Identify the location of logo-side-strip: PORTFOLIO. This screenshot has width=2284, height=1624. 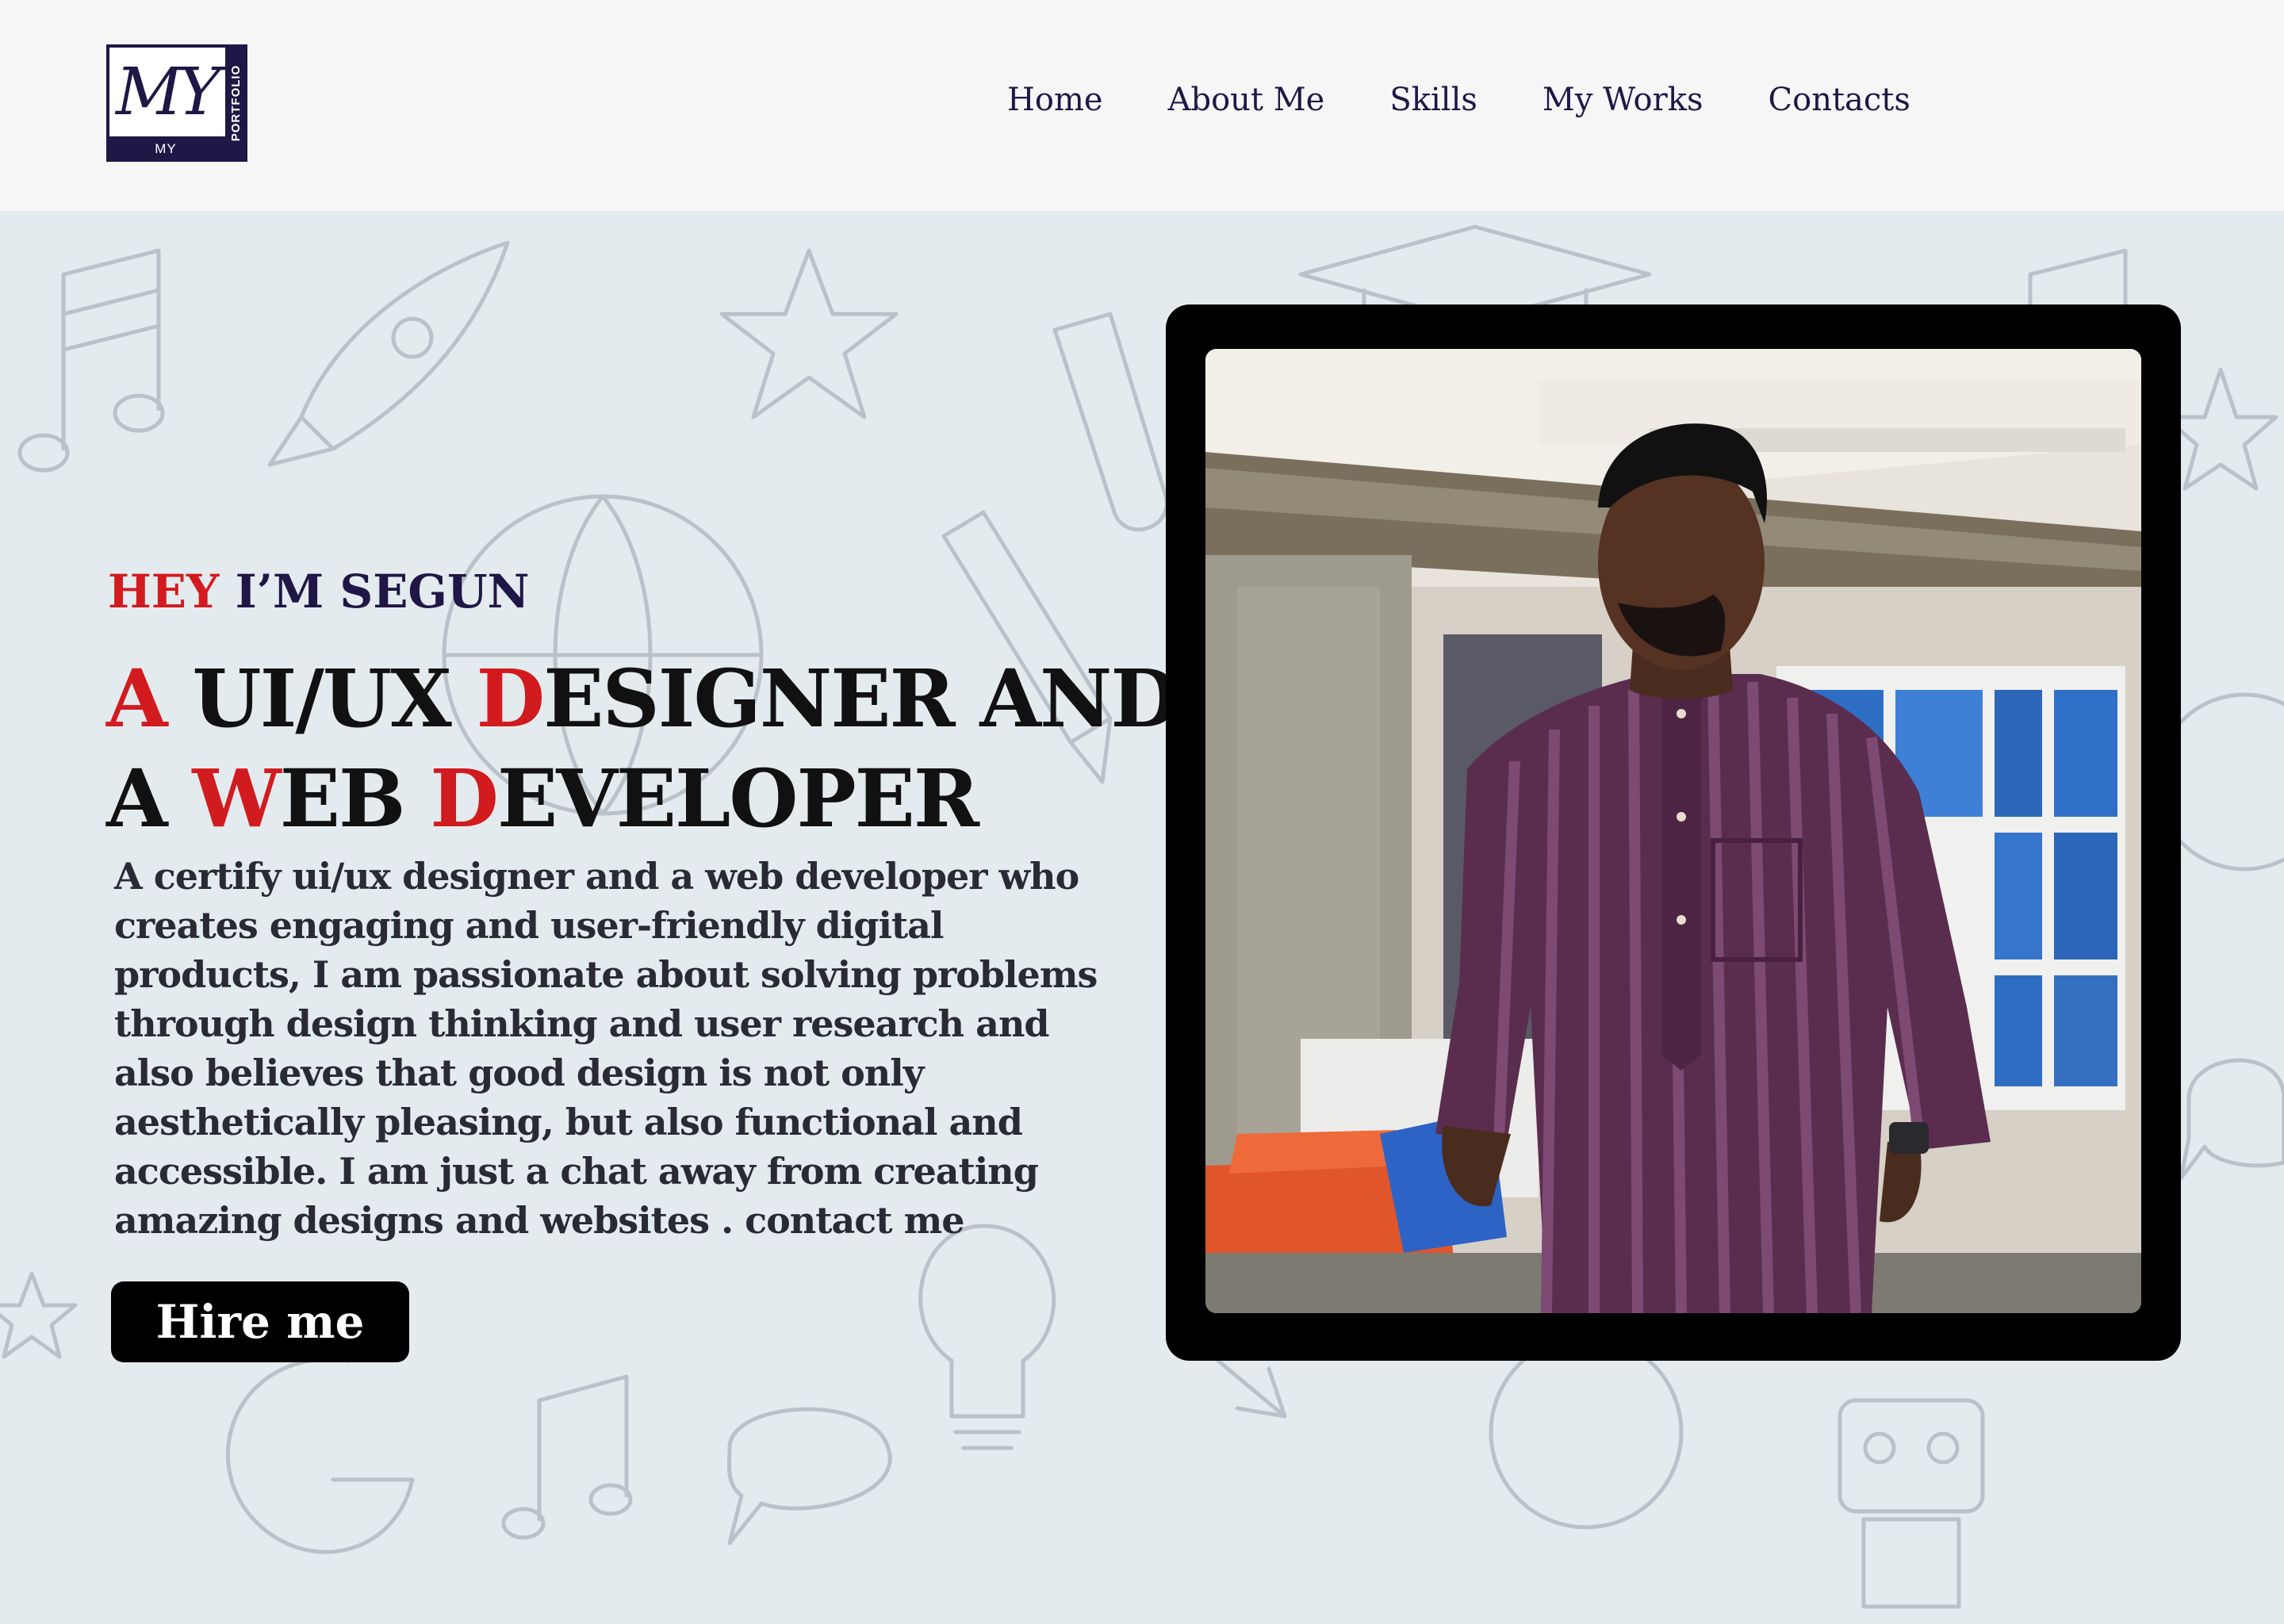
(236, 103).